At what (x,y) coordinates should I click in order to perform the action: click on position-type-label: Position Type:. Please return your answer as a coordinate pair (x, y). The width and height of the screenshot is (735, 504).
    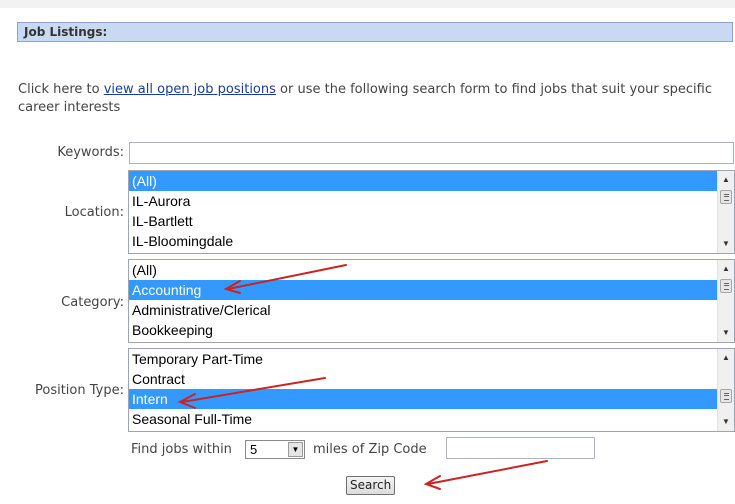
    Looking at the image, I should click on (79, 390).